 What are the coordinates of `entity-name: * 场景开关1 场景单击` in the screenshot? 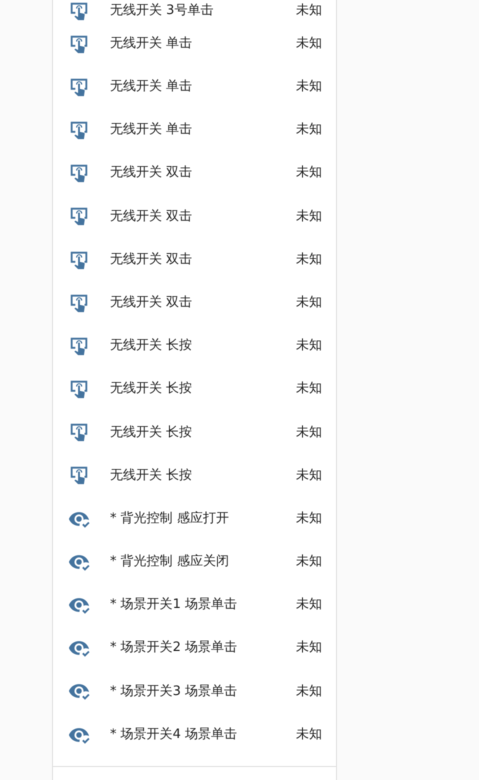 It's located at (174, 605).